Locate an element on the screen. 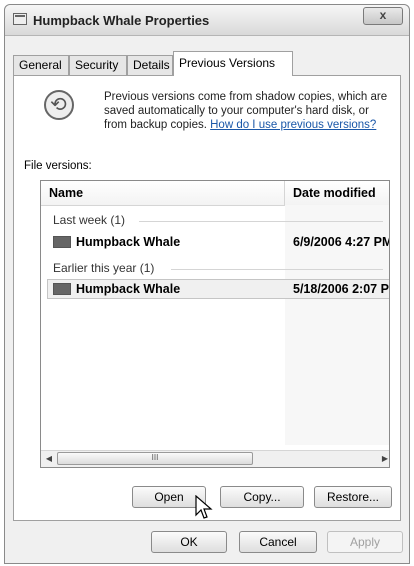  item-date: 6/9/2006 4:27 PM is located at coordinates (341, 242).